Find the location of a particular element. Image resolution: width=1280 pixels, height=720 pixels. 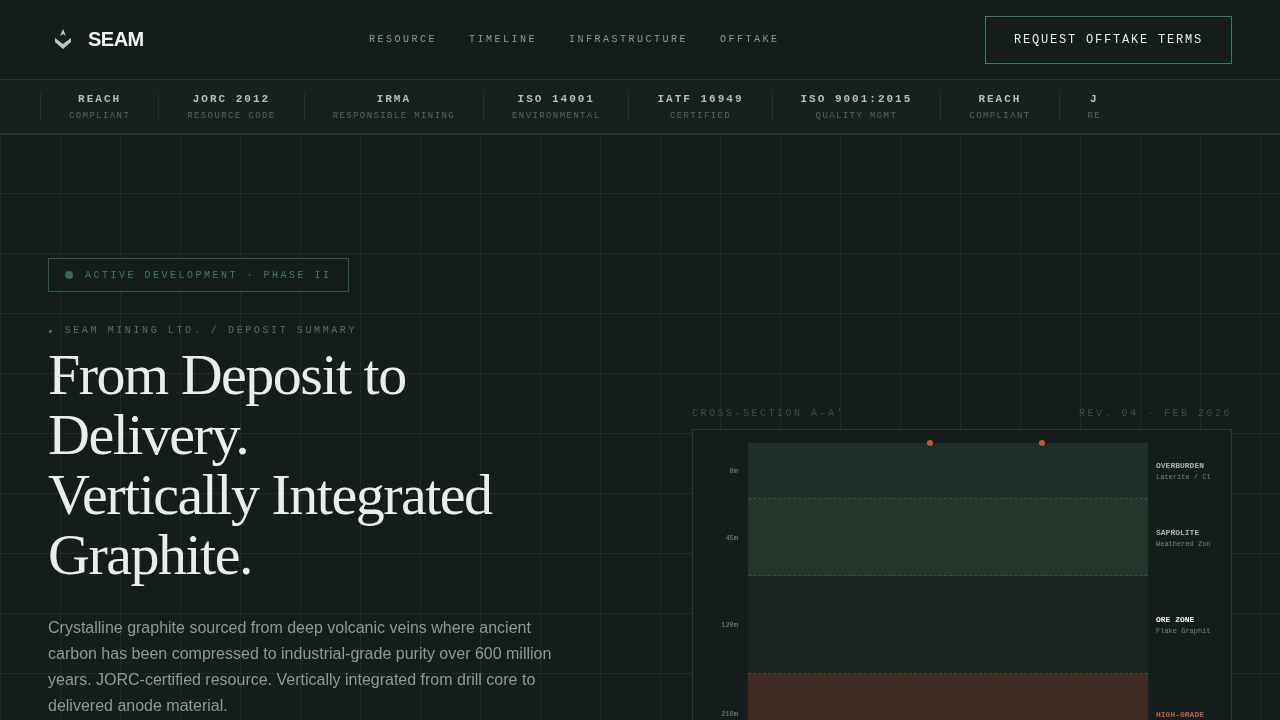

certification-subtitle: ENVIRONMENTAL is located at coordinates (556, 115).